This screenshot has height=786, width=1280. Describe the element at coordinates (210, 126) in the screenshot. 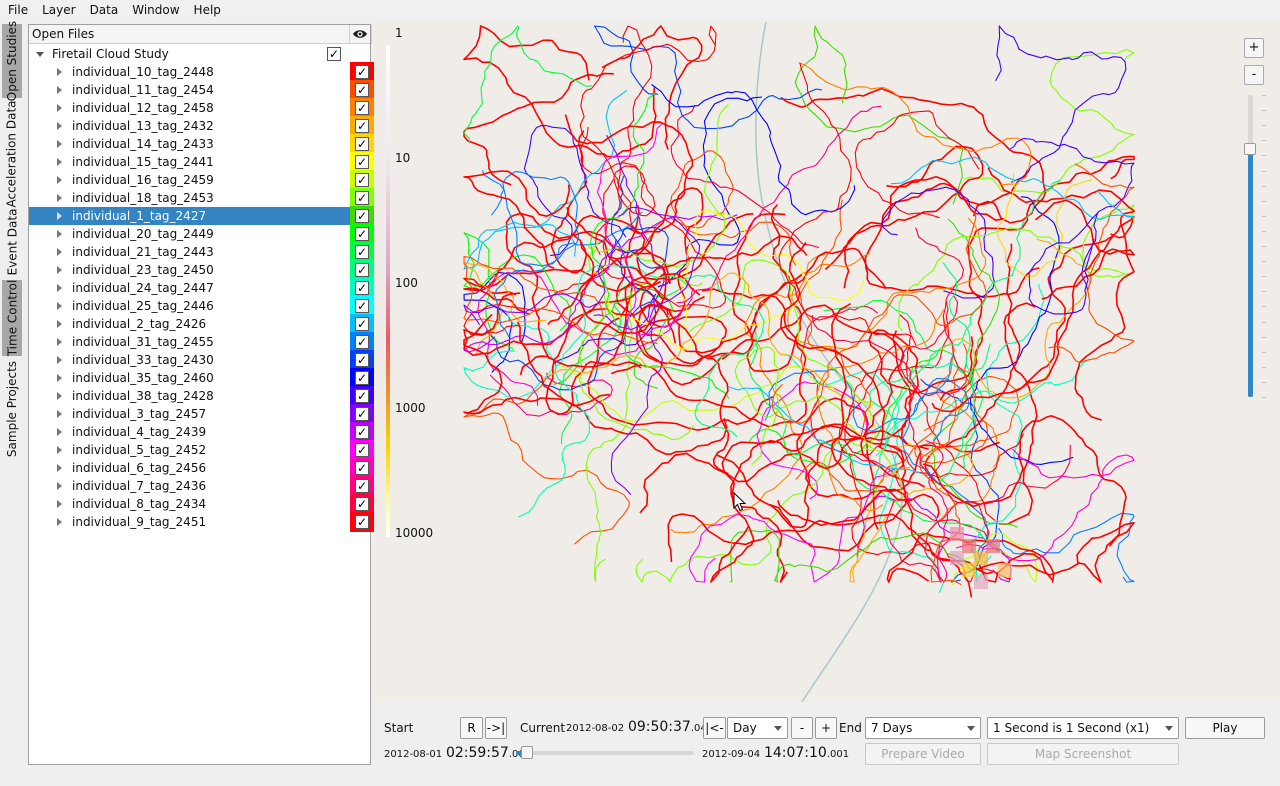

I see `individual-row: individual_13_tag_2432 ✓` at that location.